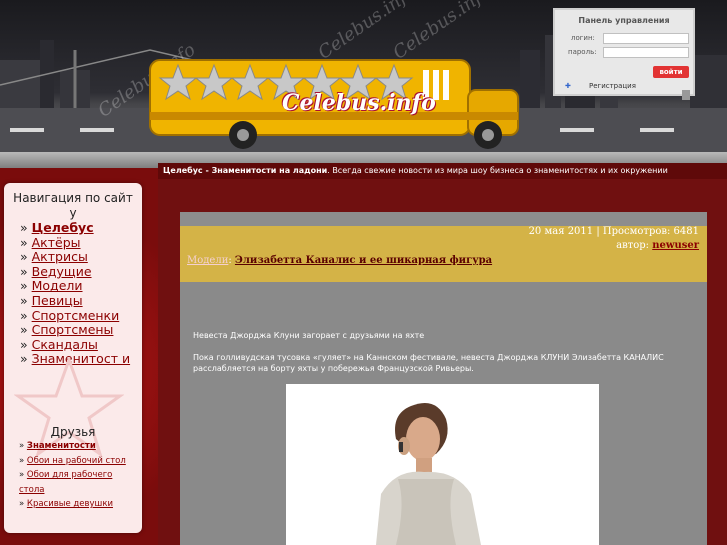  Describe the element at coordinates (633, 245) in the screenshot. I see `author-label: автор:` at that location.